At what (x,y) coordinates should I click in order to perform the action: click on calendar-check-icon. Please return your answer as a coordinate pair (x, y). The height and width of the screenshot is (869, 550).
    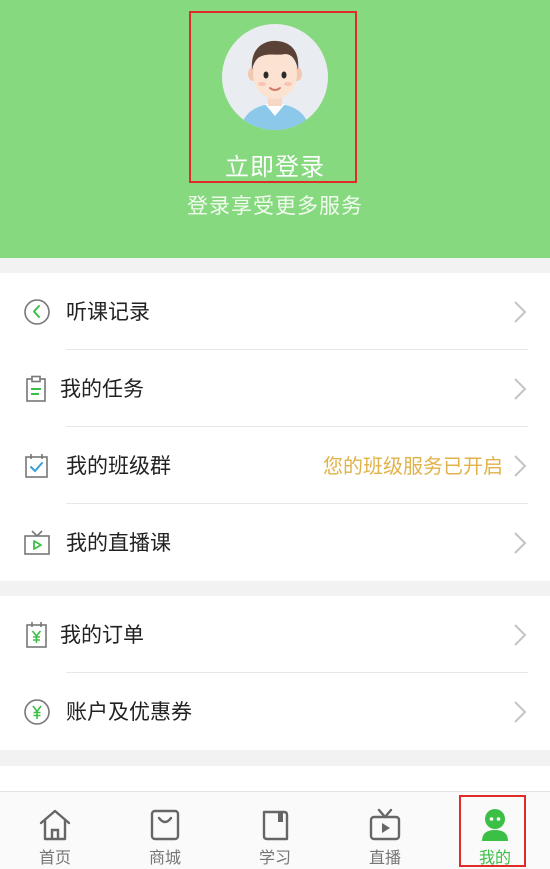
    Looking at the image, I should click on (37, 466).